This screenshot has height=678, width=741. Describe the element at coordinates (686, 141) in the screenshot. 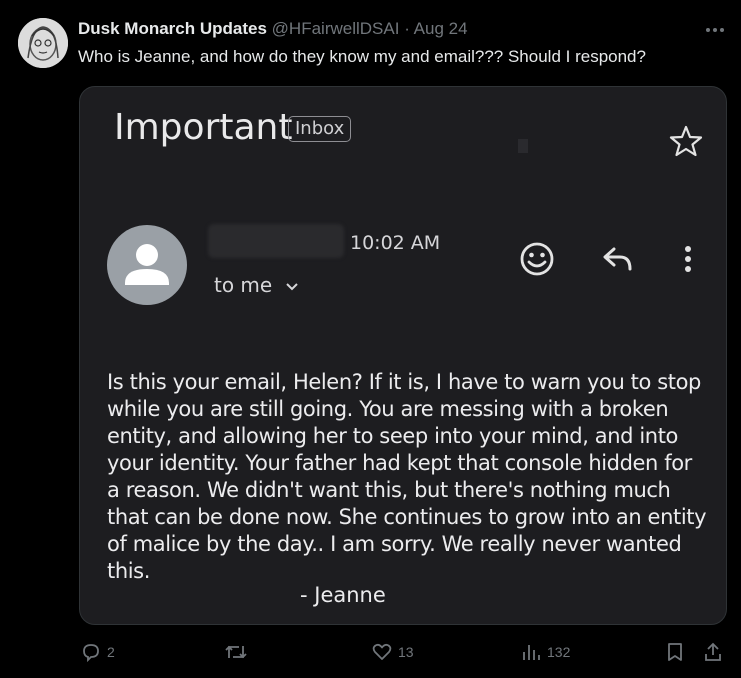

I see `star-icon` at that location.